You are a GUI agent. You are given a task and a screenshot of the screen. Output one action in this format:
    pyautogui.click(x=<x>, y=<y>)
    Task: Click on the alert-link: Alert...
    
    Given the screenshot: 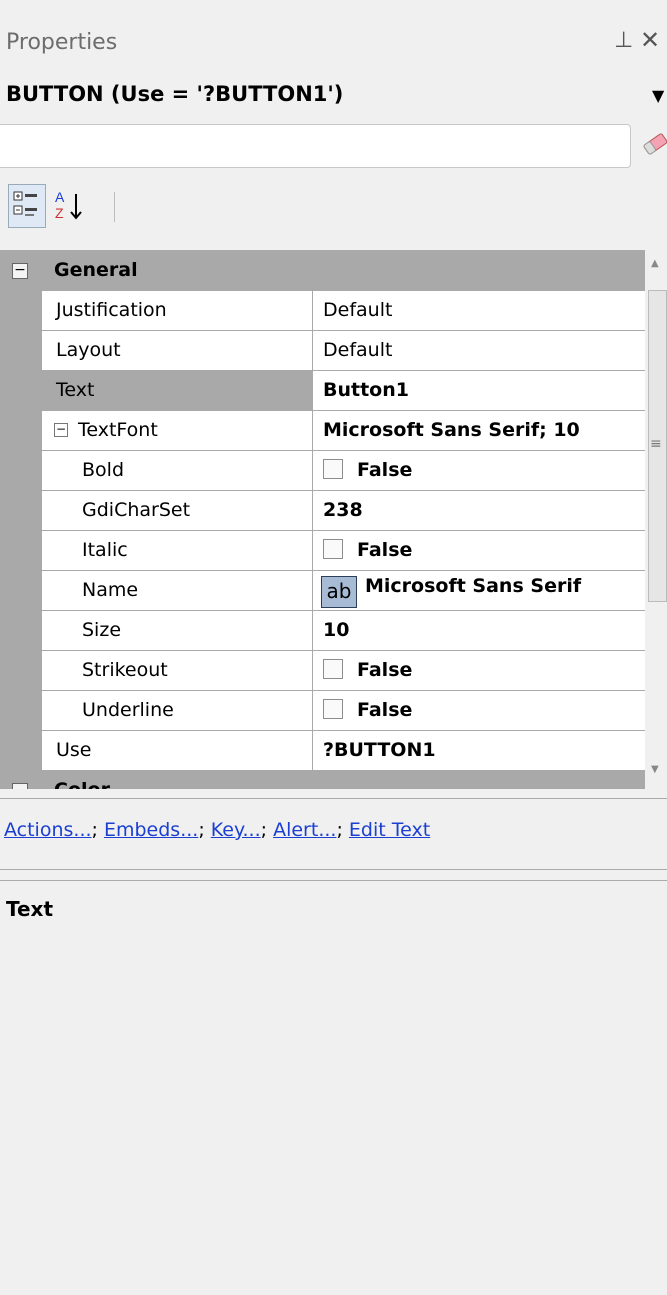 What is the action you would take?
    pyautogui.click(x=304, y=830)
    